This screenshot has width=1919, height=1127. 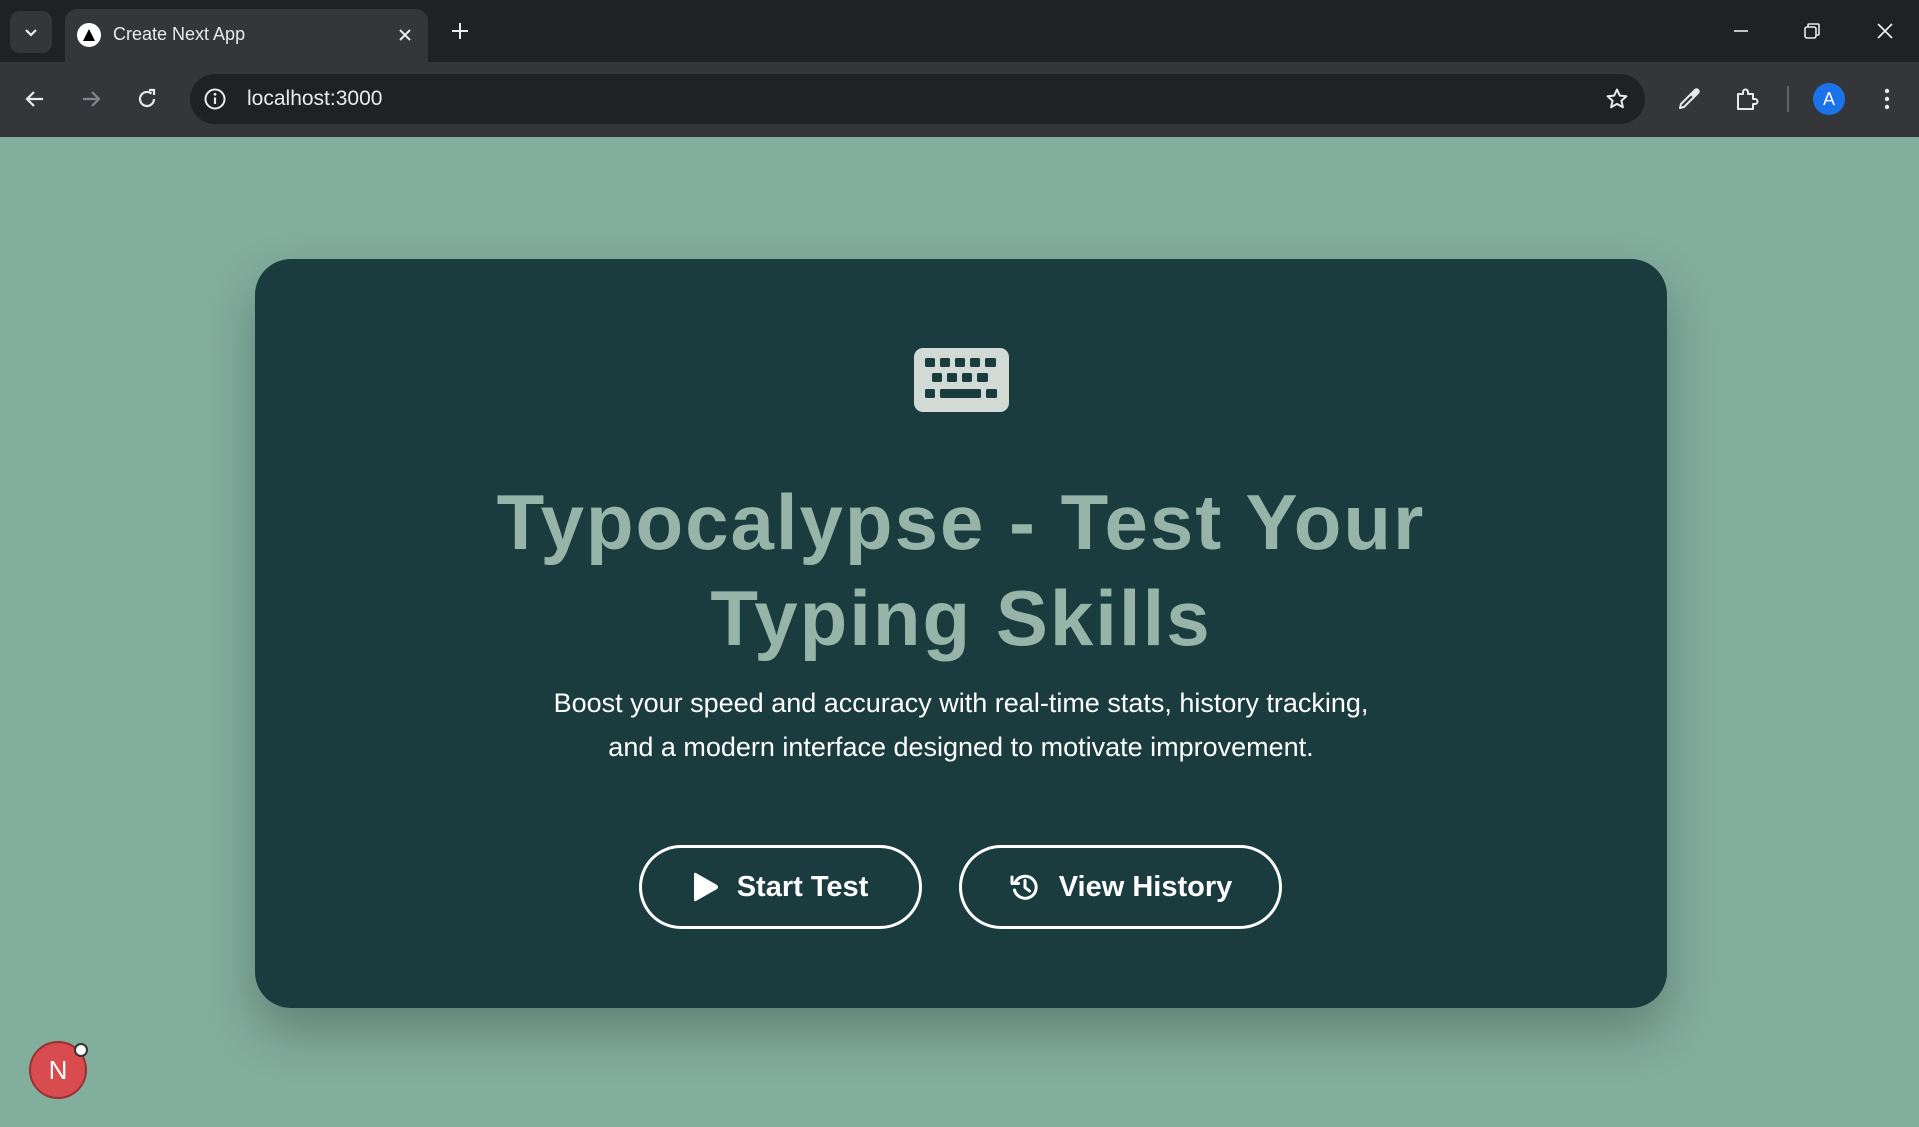 I want to click on browser-toolbar: localhost:3000 A, so click(x=959, y=99).